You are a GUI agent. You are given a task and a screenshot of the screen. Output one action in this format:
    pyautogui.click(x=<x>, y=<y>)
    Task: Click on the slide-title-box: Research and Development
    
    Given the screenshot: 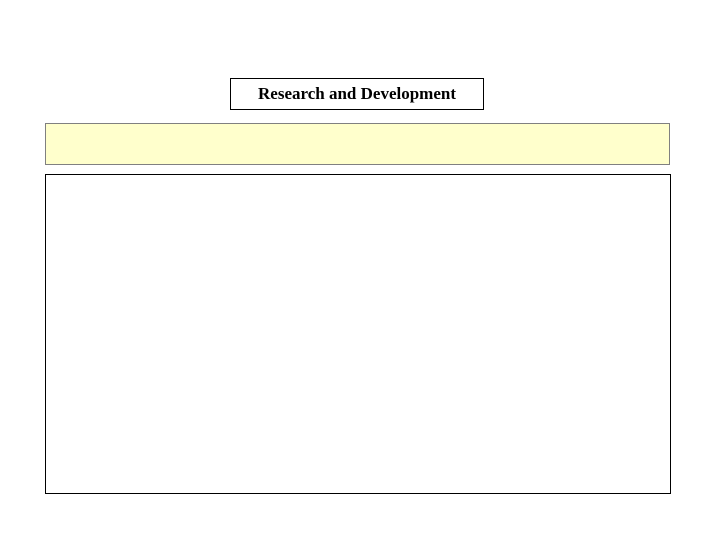 What is the action you would take?
    pyautogui.click(x=357, y=94)
    